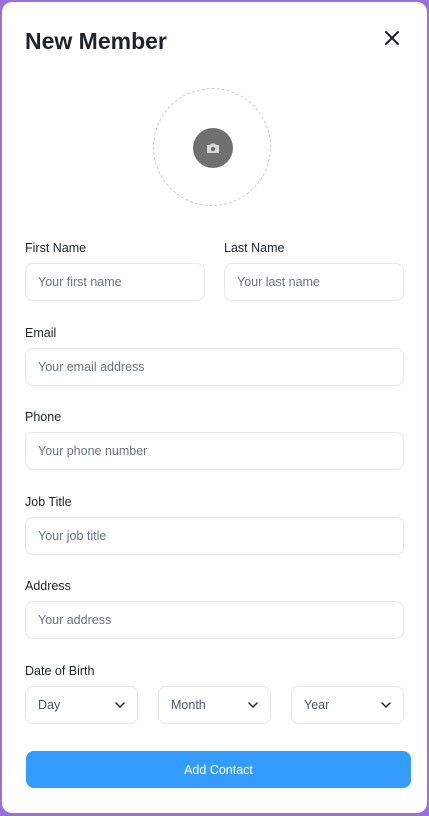 Image resolution: width=429 pixels, height=816 pixels. Describe the element at coordinates (314, 282) in the screenshot. I see `last-name-input` at that location.